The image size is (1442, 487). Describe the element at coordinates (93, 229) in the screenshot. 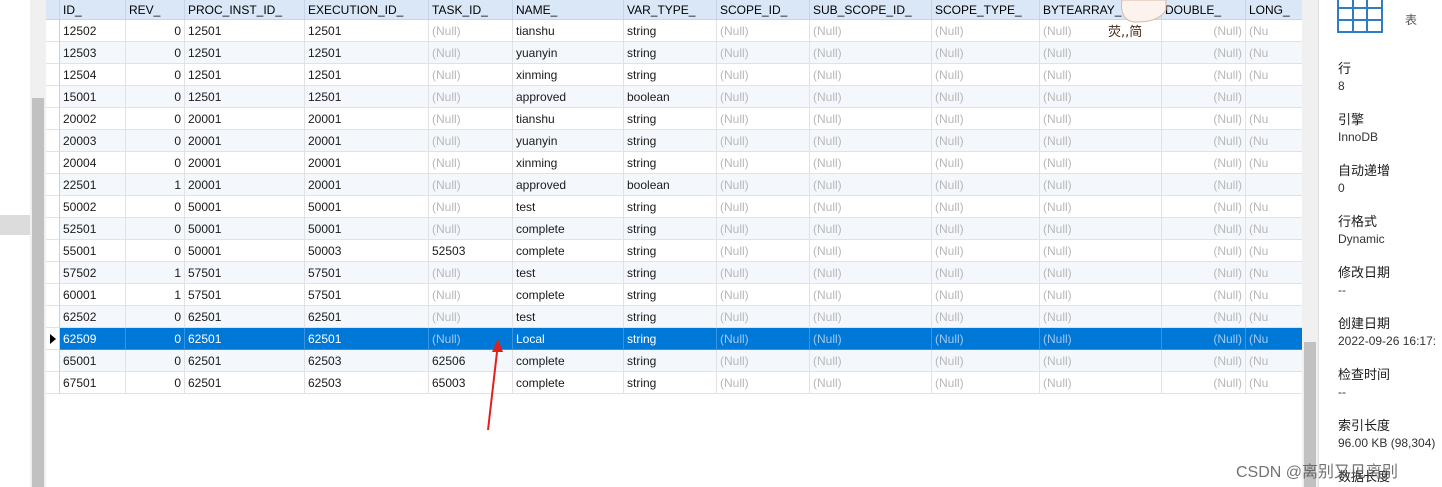

I see `table-cell: 52501` at that location.